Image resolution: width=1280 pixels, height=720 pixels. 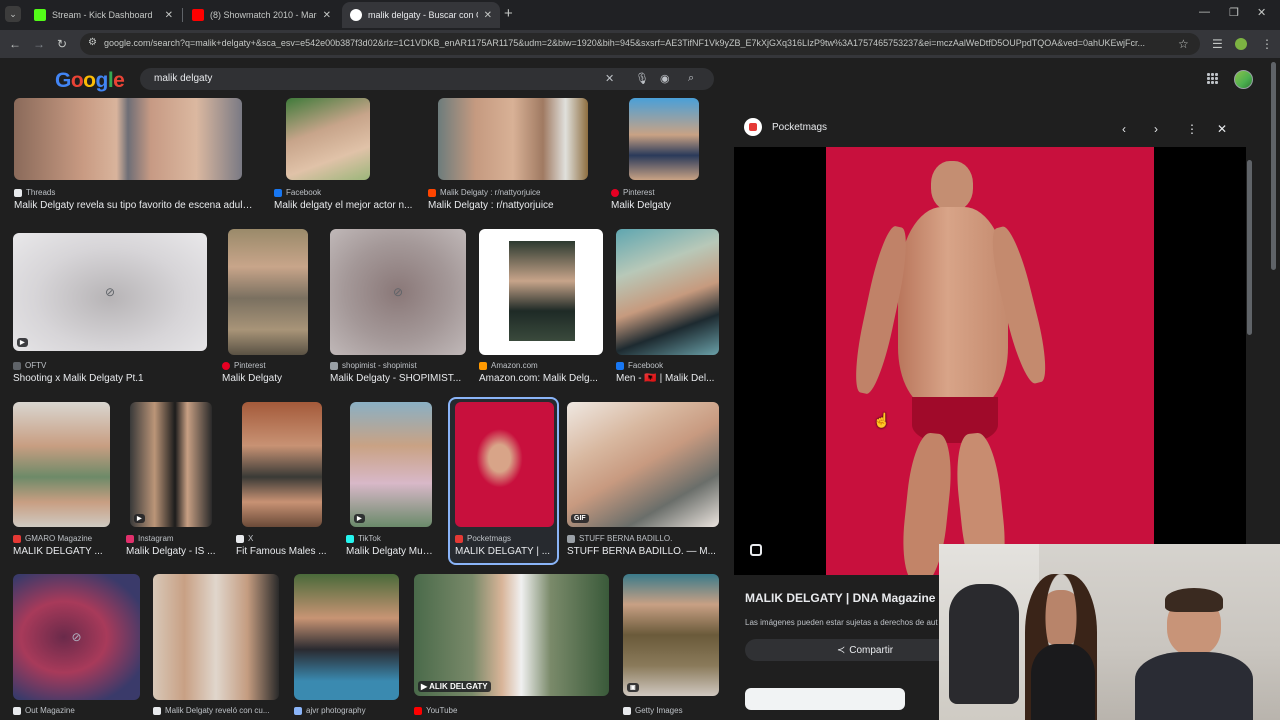 I want to click on video-caption: ▶ ALIK DELGATY, so click(x=454, y=686).